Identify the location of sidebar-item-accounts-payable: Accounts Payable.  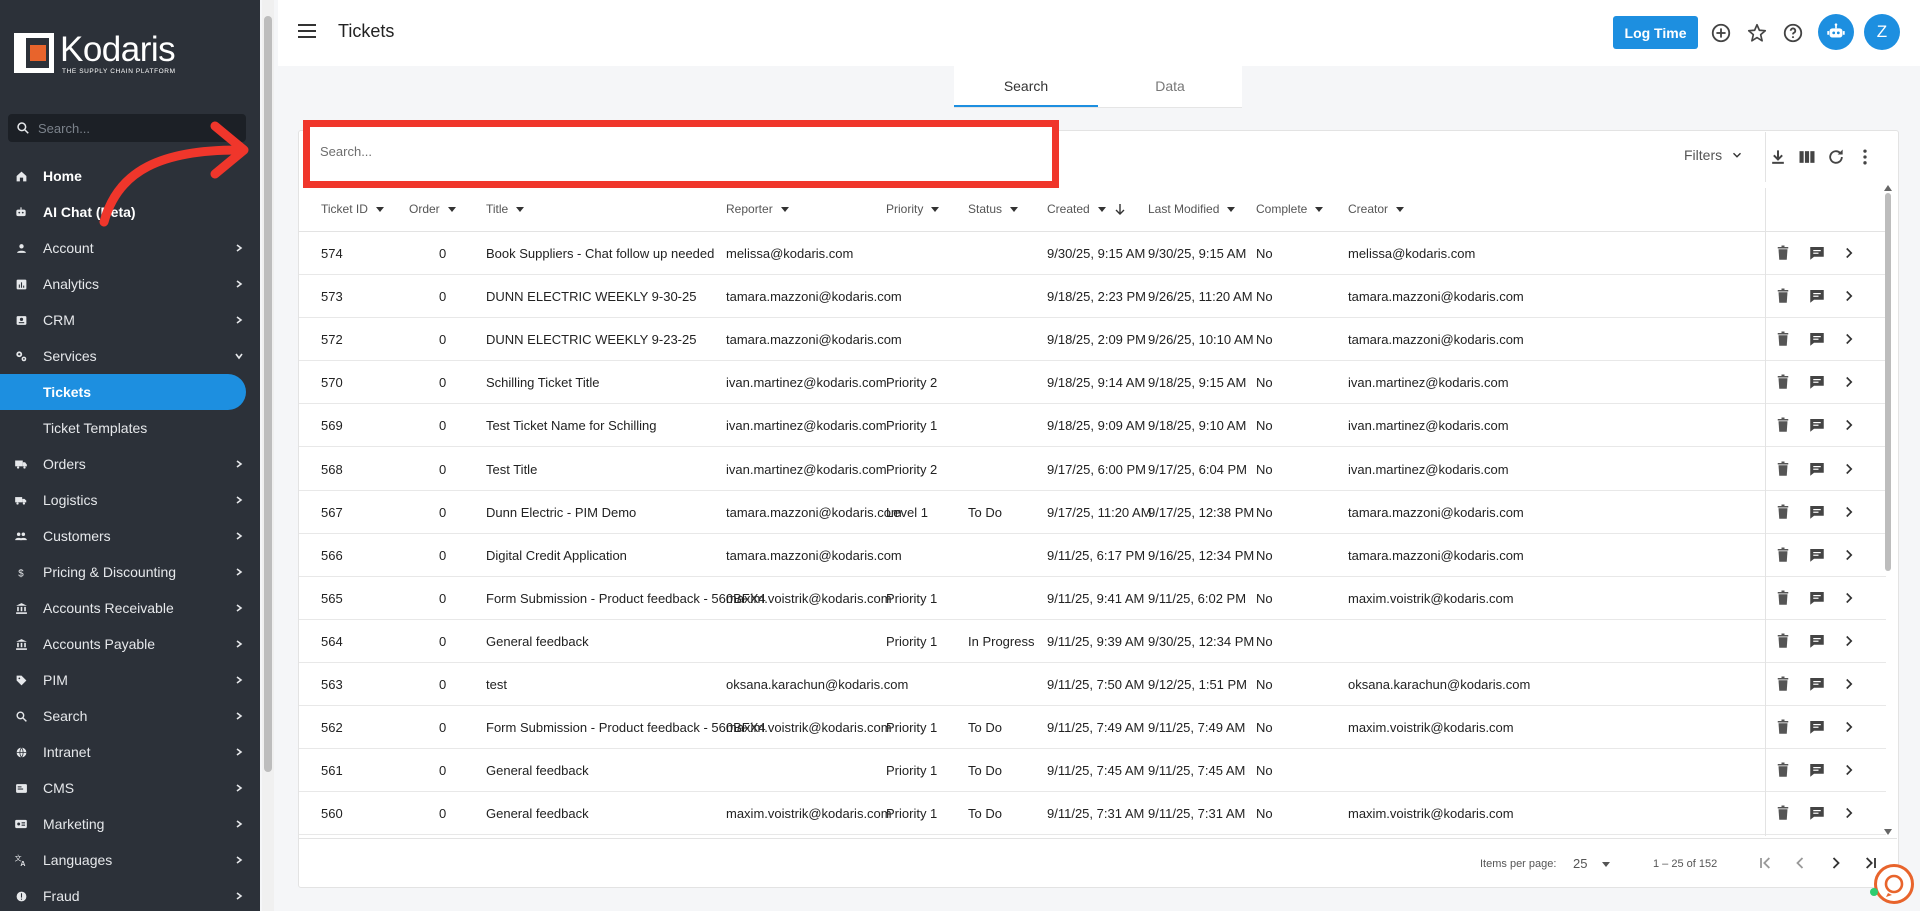
(130, 644).